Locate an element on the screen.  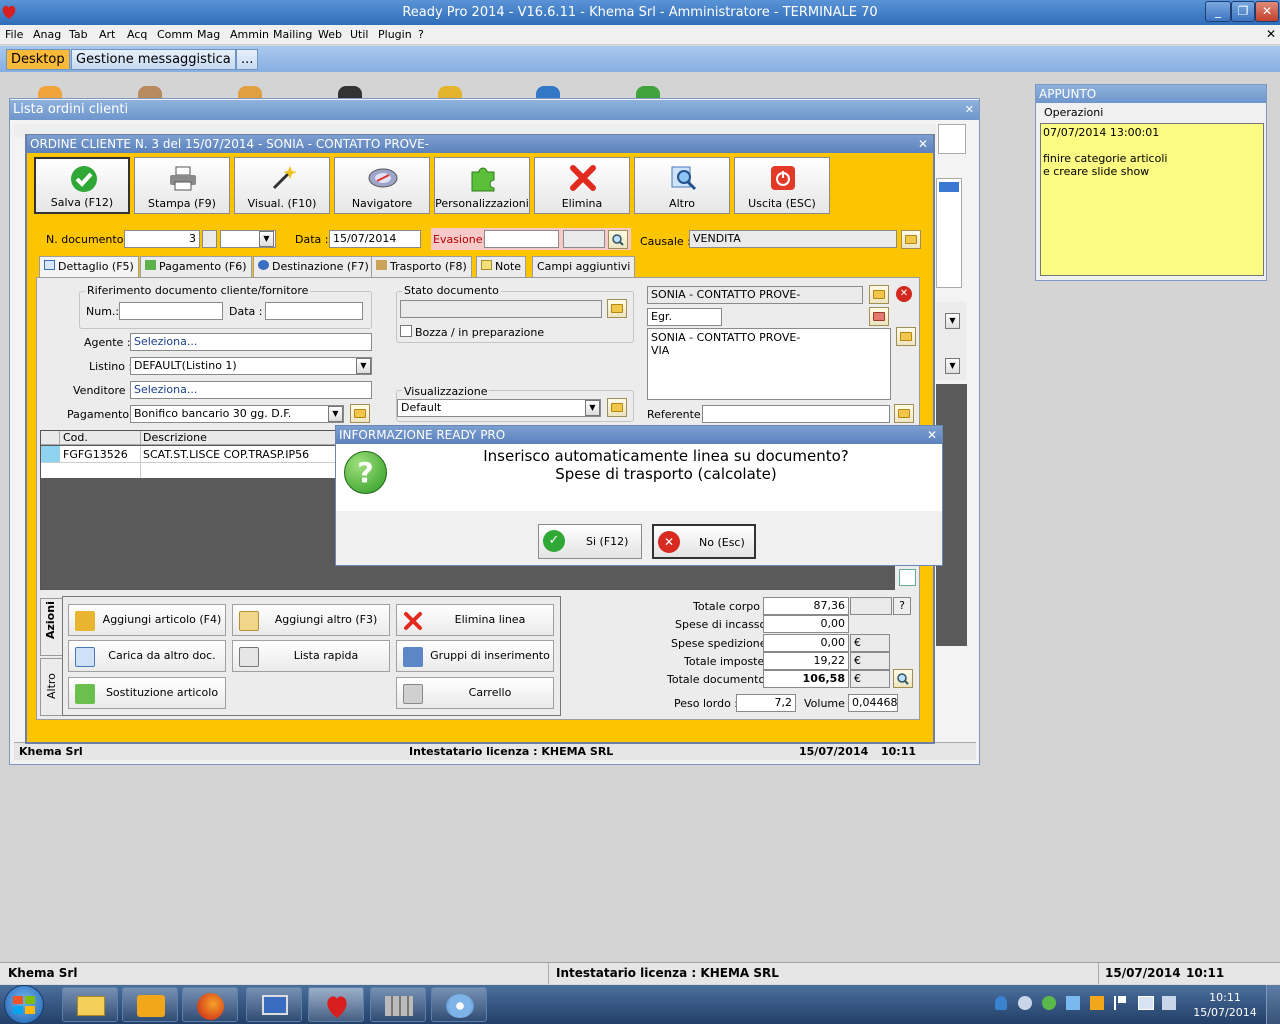
taskbar-readypro-icon is located at coordinates (336, 1004).